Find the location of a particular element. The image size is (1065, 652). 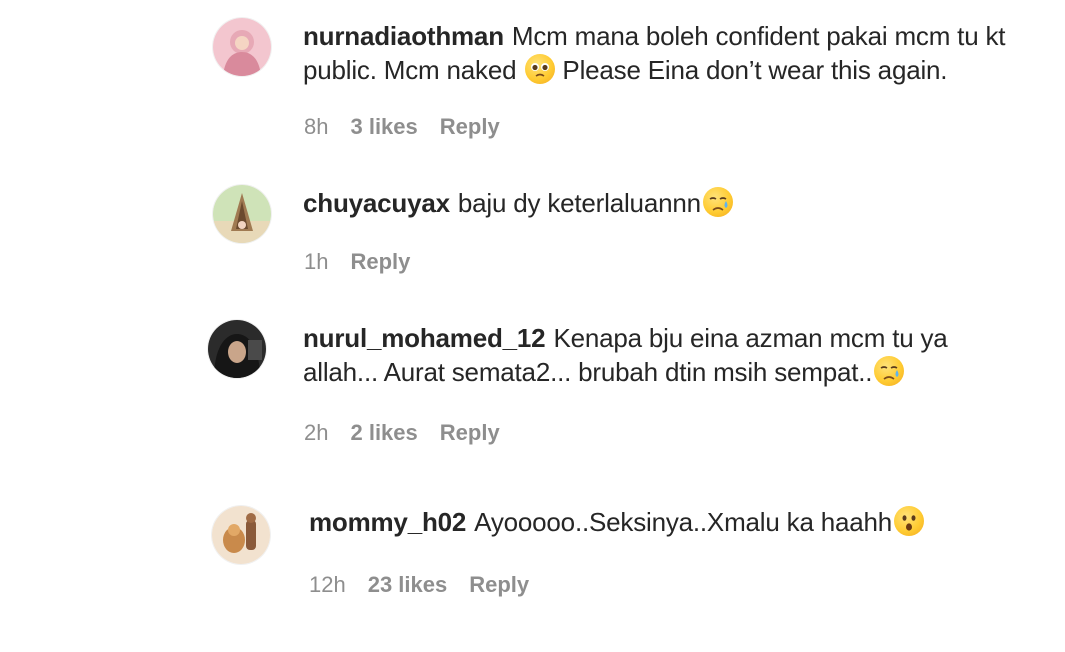

comment-time: 12h is located at coordinates (327, 585).